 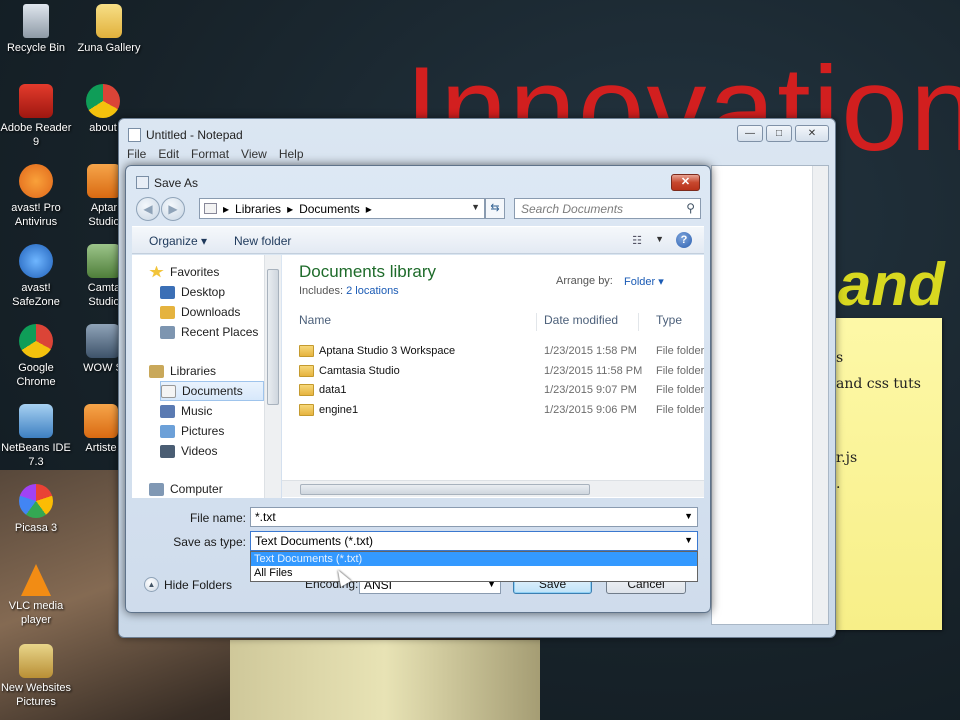 I want to click on help-icon: ?, so click(x=684, y=240).